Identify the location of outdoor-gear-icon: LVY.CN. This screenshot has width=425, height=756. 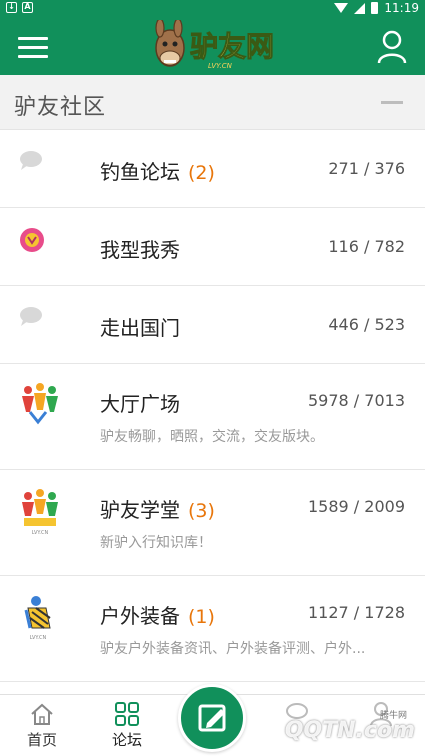
(37, 618).